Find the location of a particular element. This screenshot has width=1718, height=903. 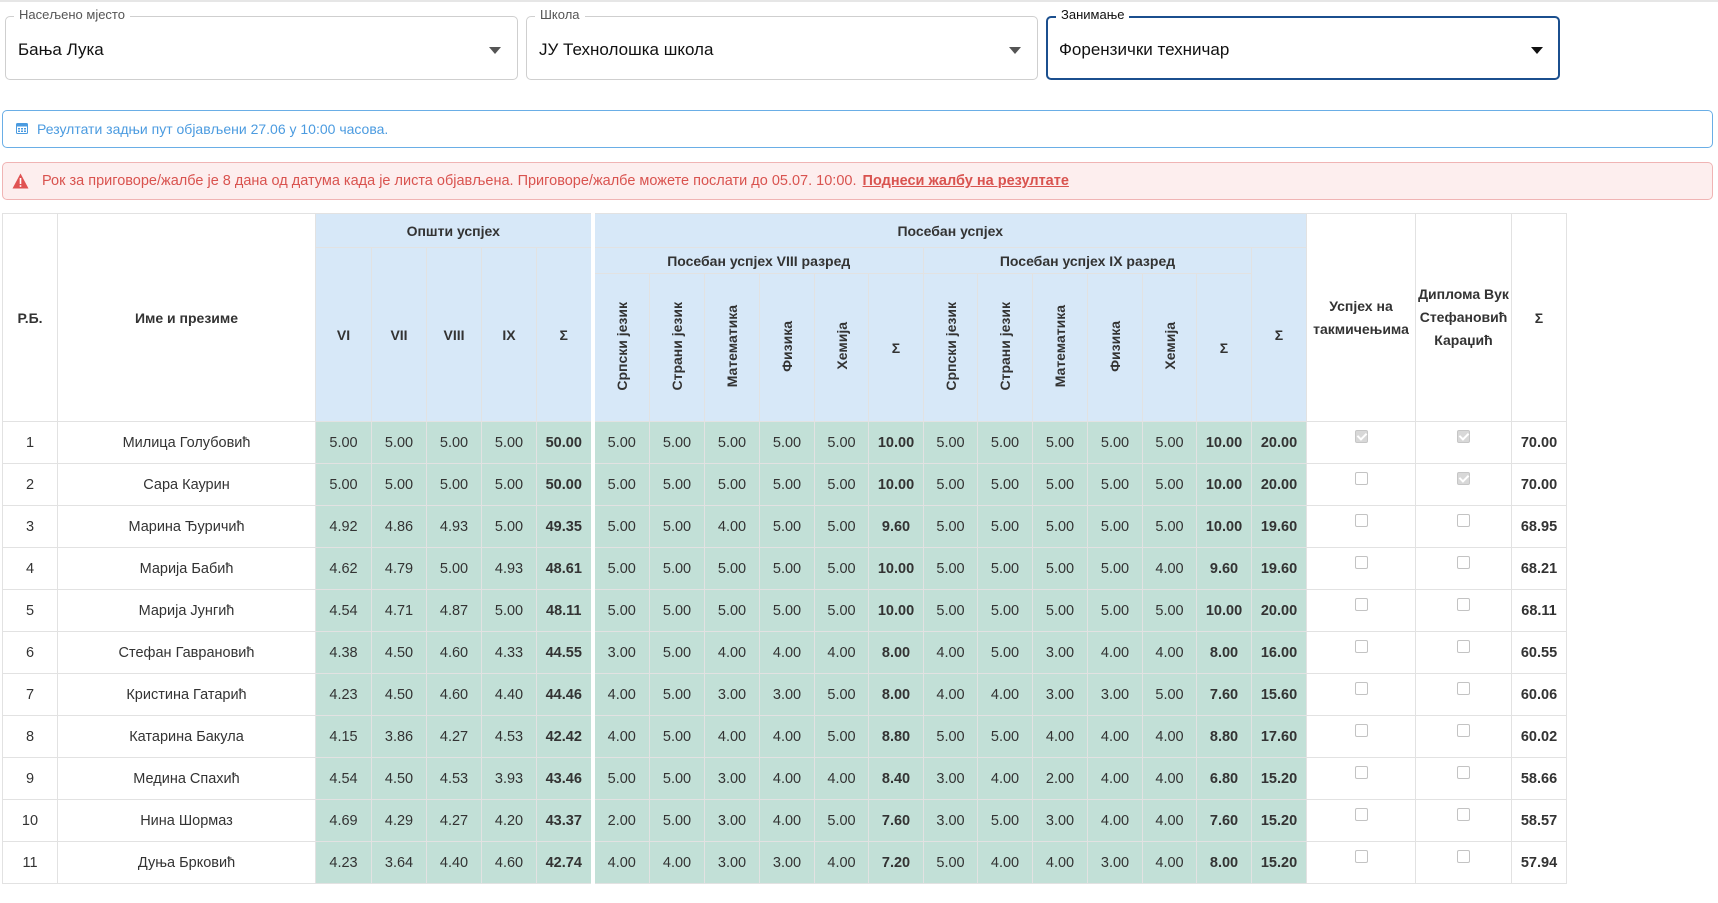

col-header-math-9-label: Математика is located at coordinates (1060, 346).